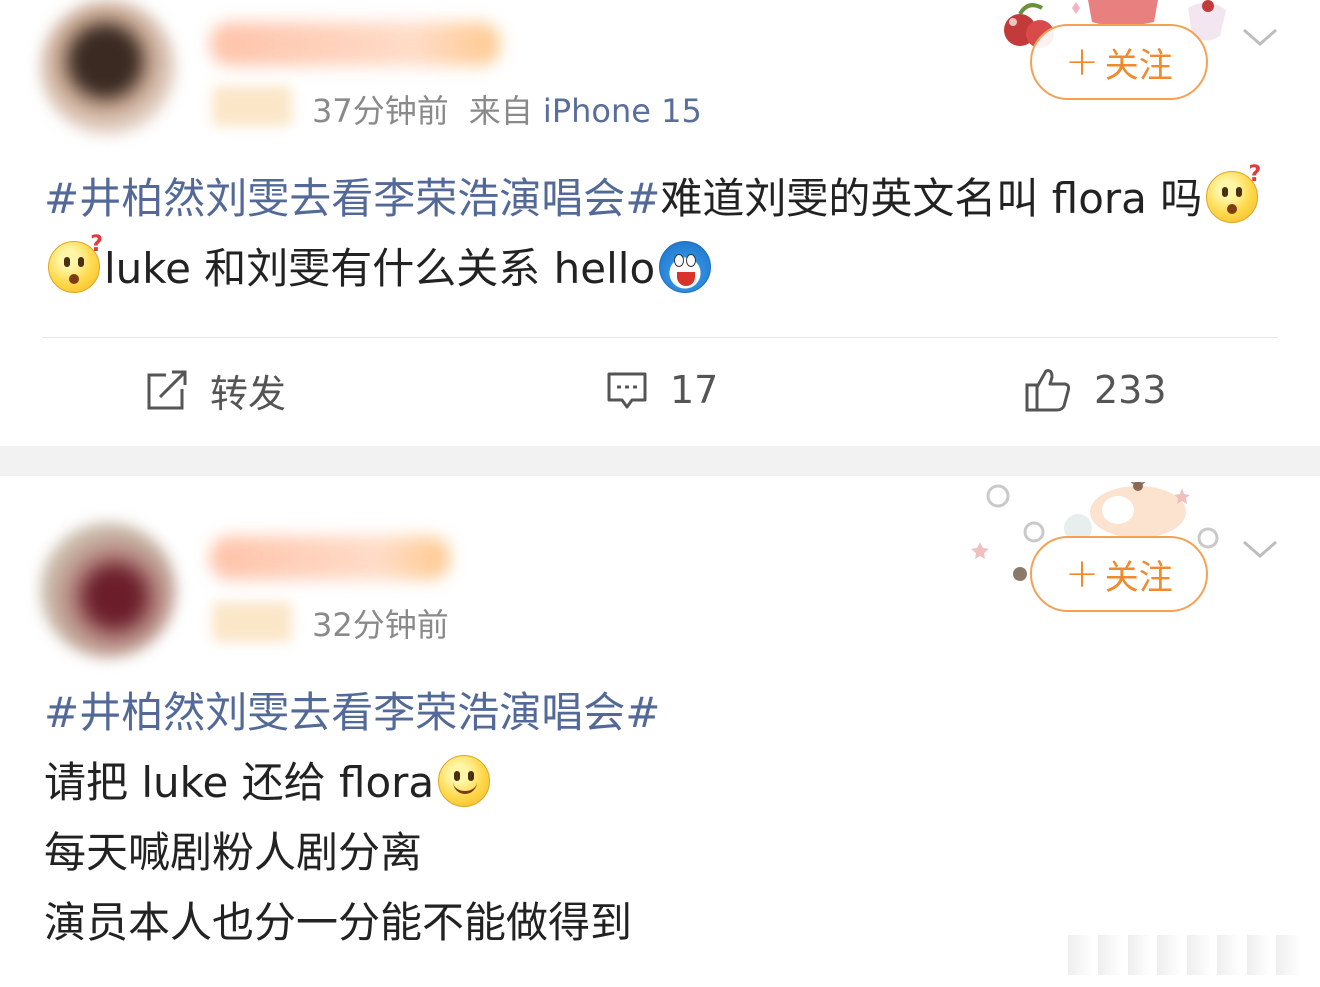 This screenshot has width=1320, height=987. I want to click on like-button: 233, so click(1095, 390).